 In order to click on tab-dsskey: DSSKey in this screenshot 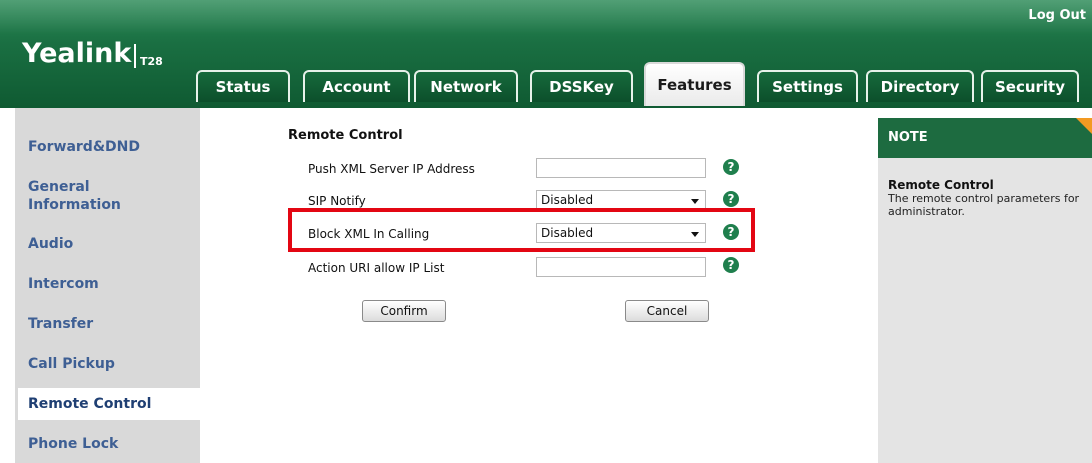, I will do `click(581, 86)`.